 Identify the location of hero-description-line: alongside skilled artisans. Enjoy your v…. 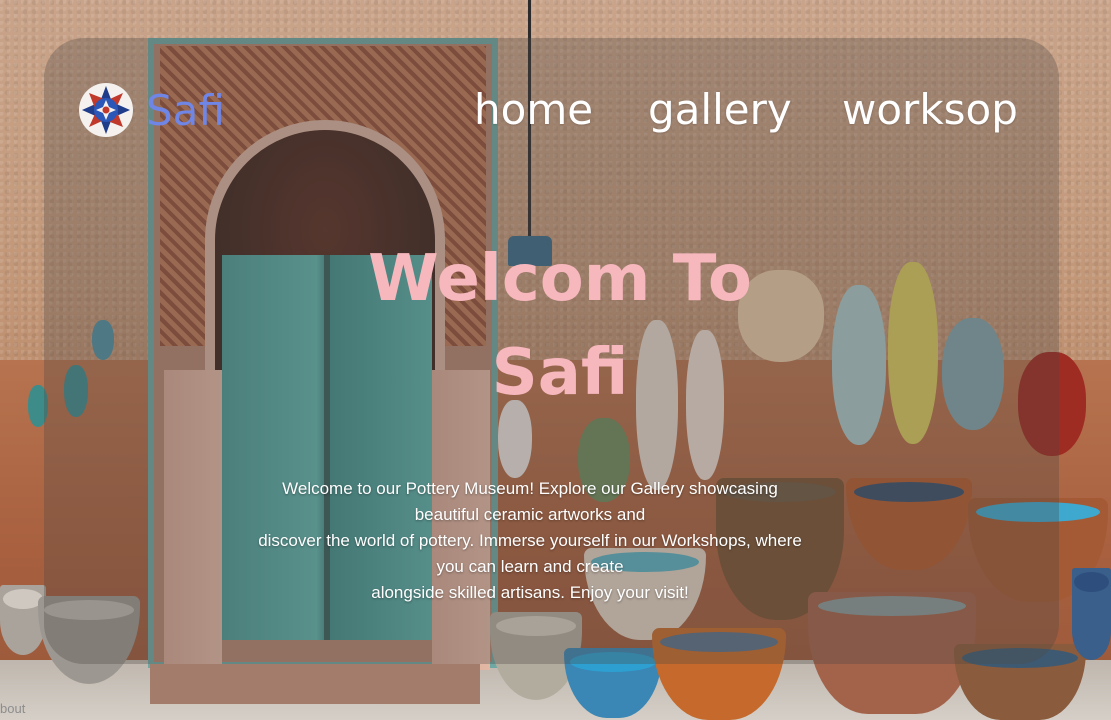
(530, 592).